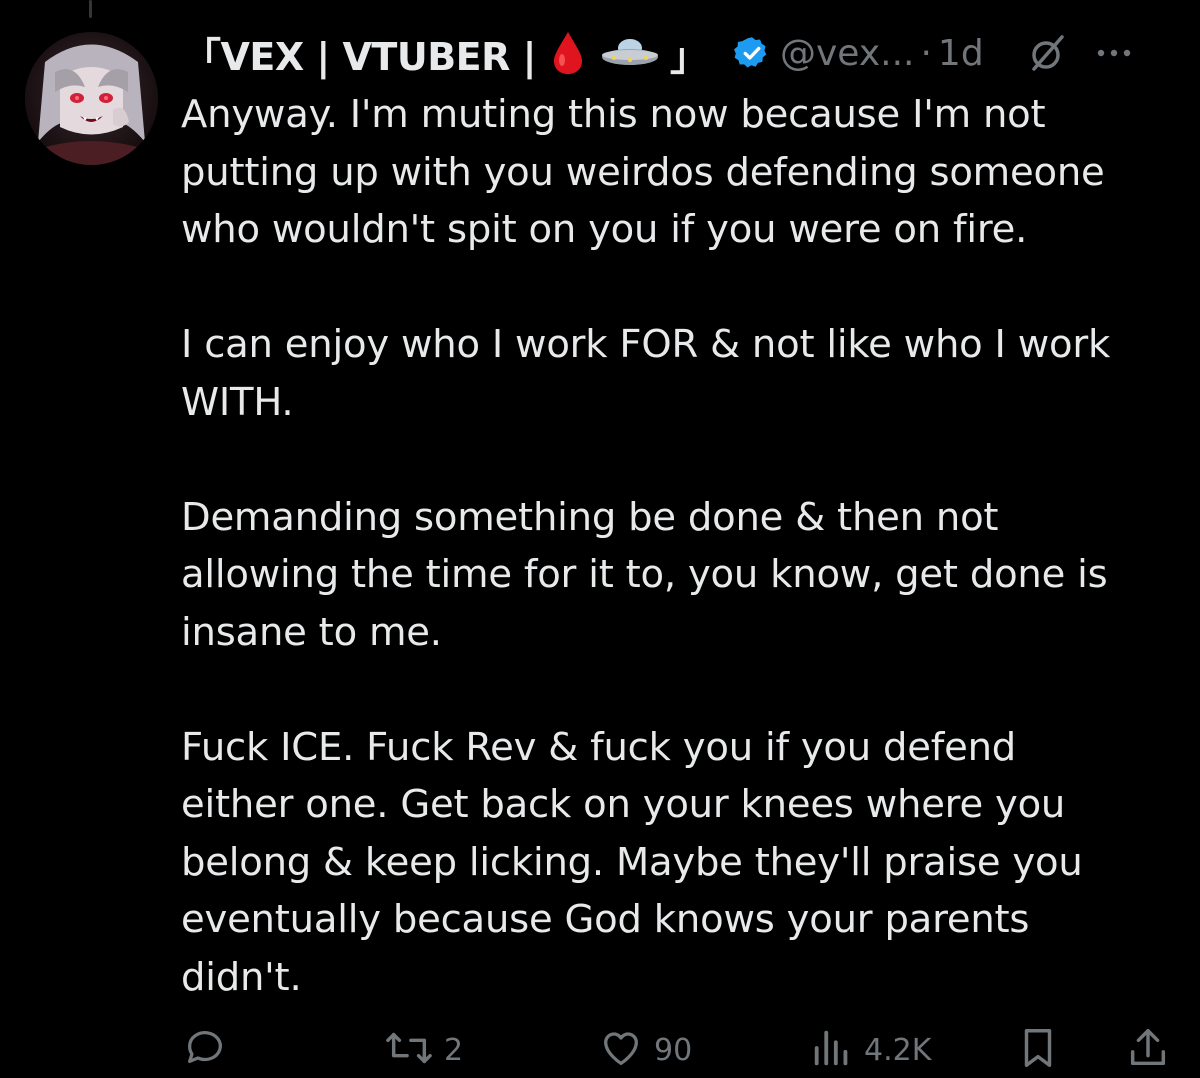 The height and width of the screenshot is (1078, 1200). Describe the element at coordinates (409, 1050) in the screenshot. I see `repost-icon` at that location.